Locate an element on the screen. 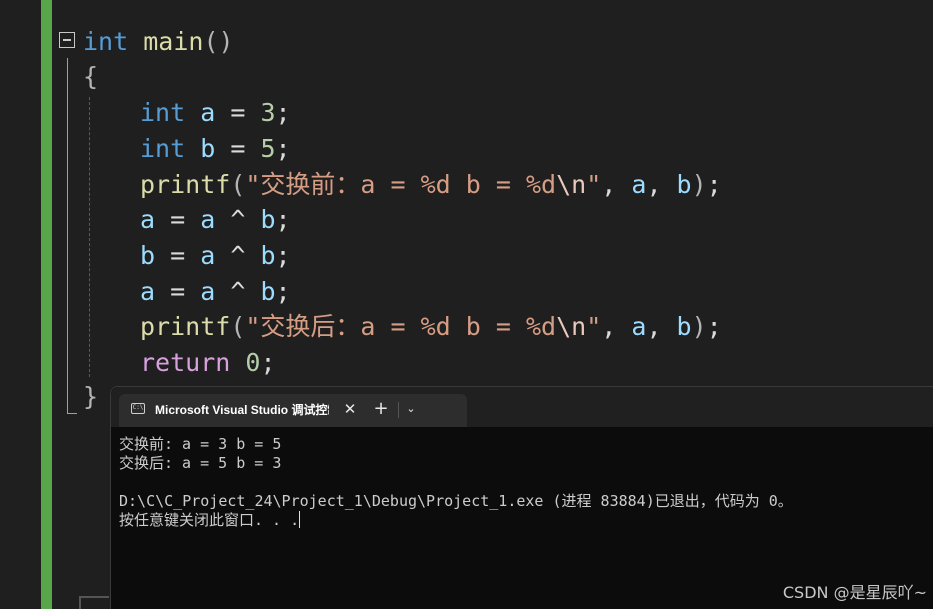 The image size is (933, 609). console-prompt-line: 按任意键关闭此窗口. . . is located at coordinates (210, 520).